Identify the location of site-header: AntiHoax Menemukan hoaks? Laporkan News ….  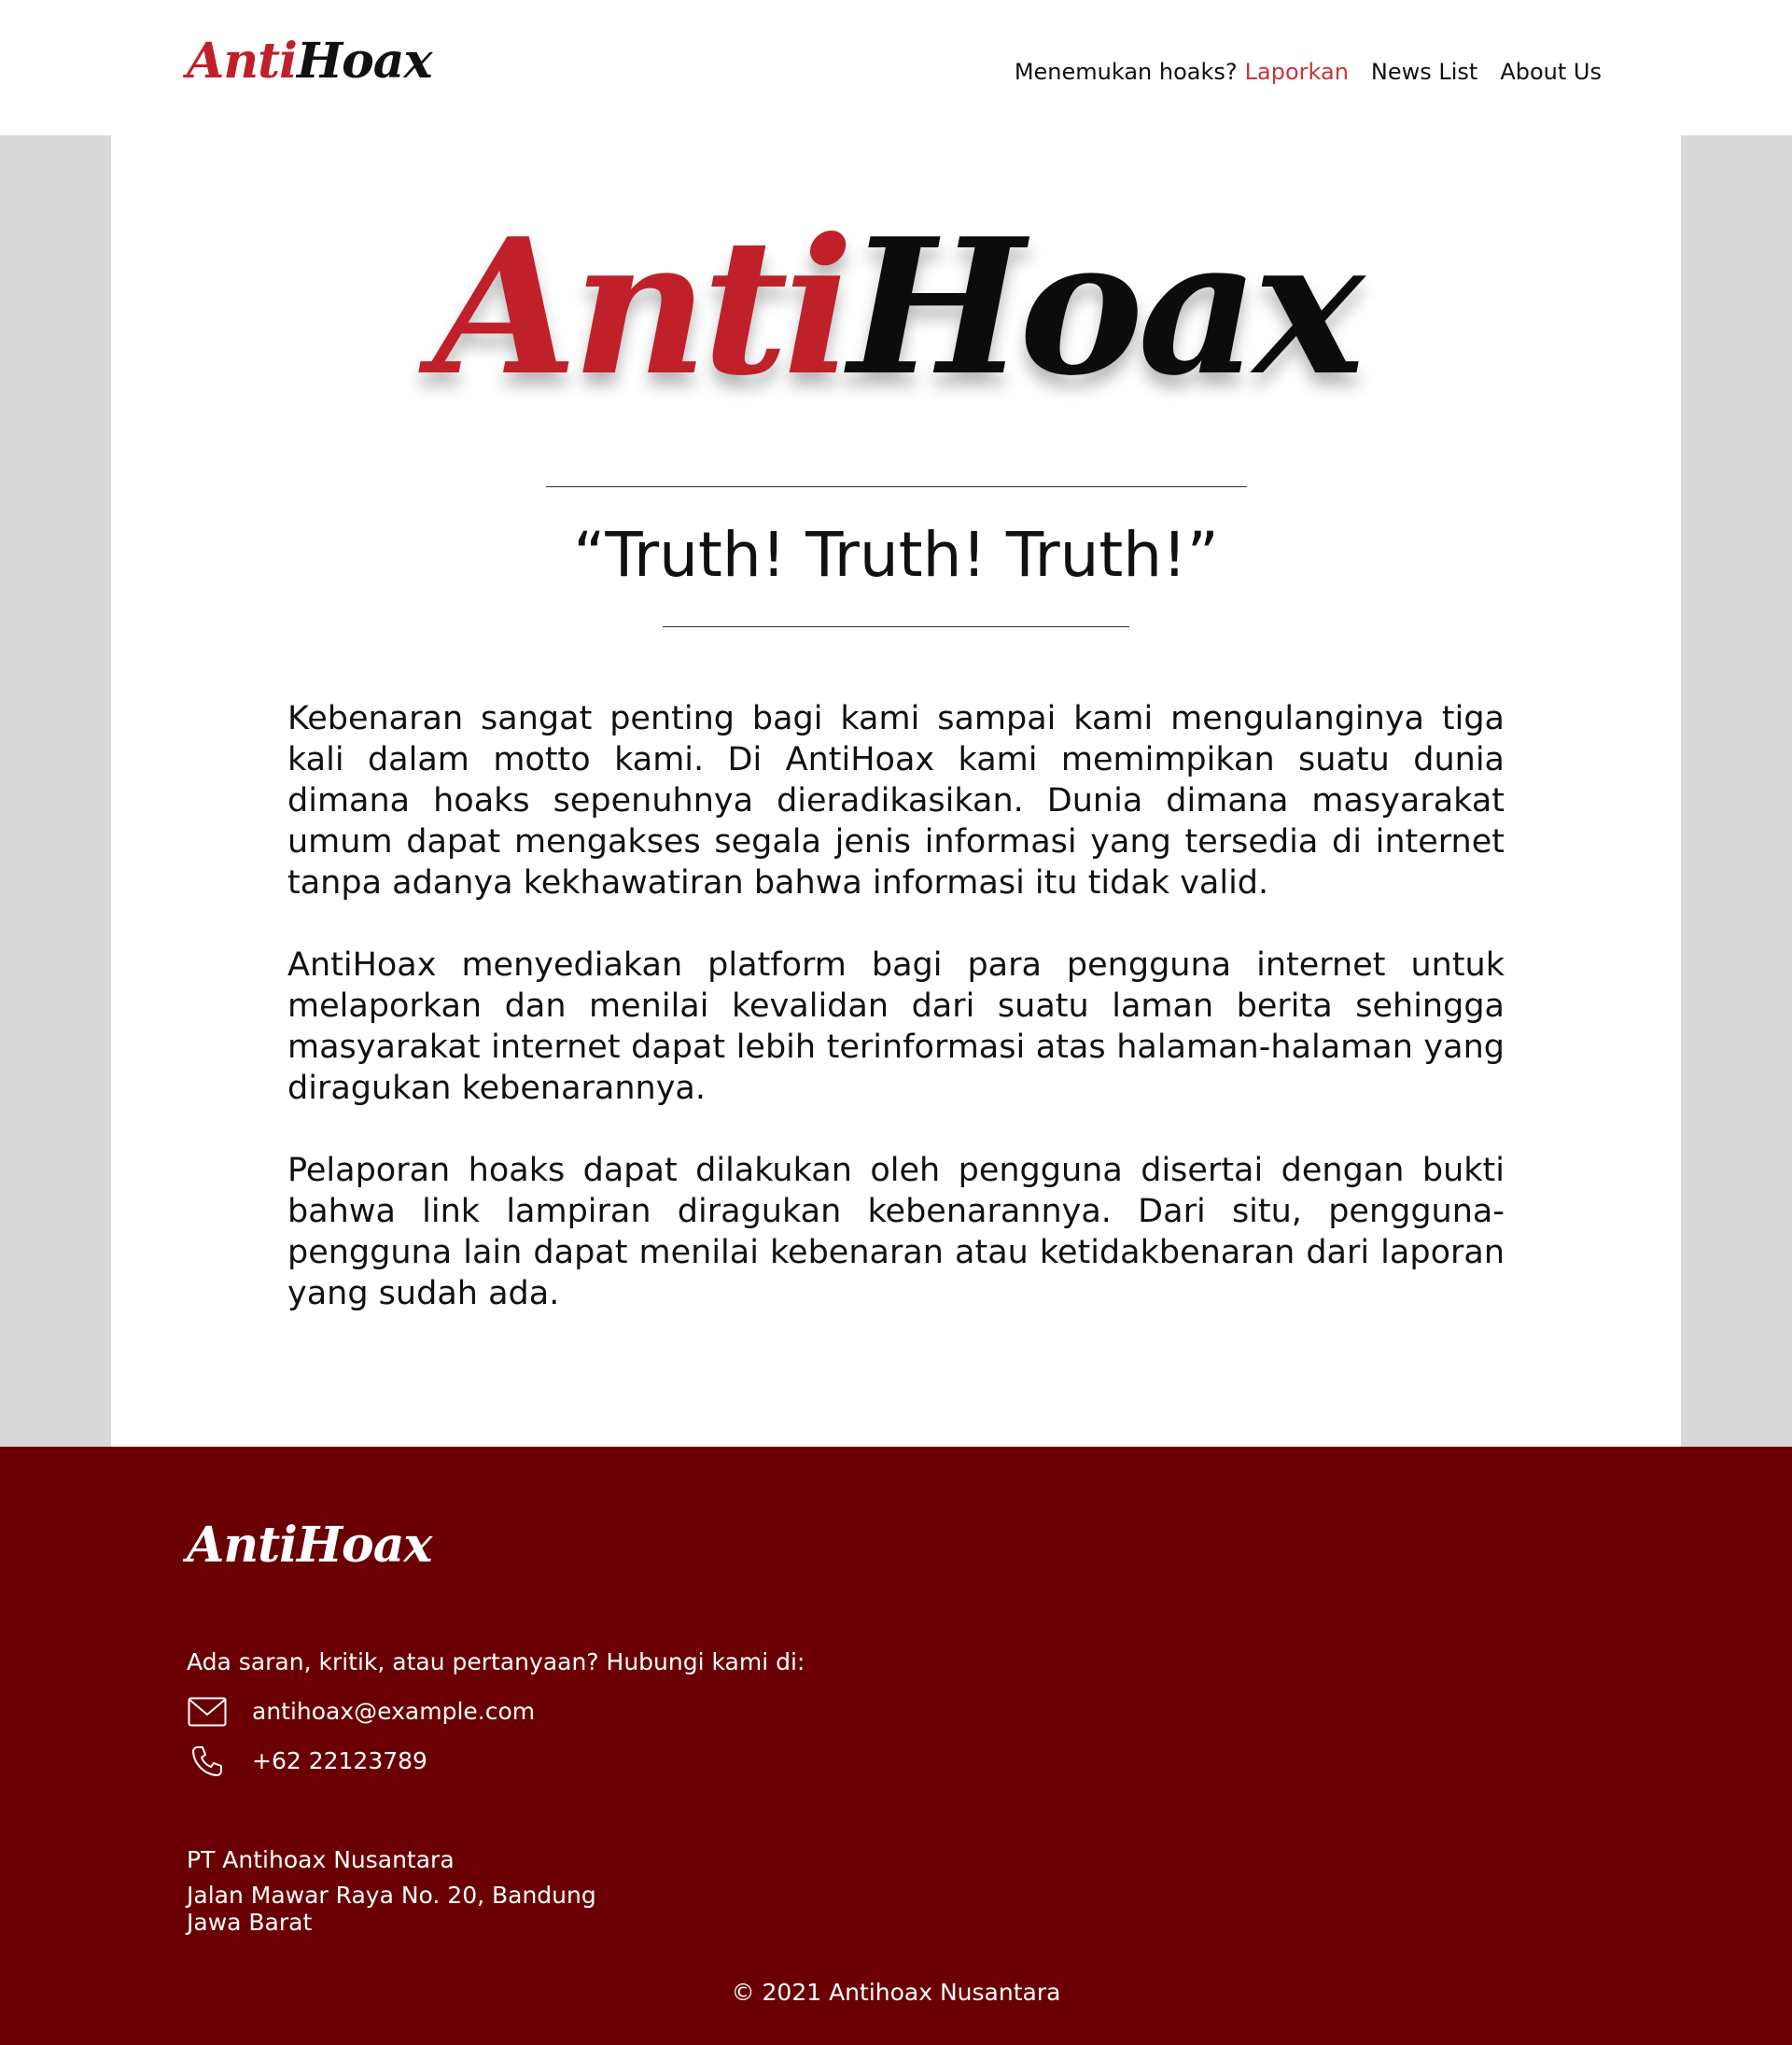
(896, 67).